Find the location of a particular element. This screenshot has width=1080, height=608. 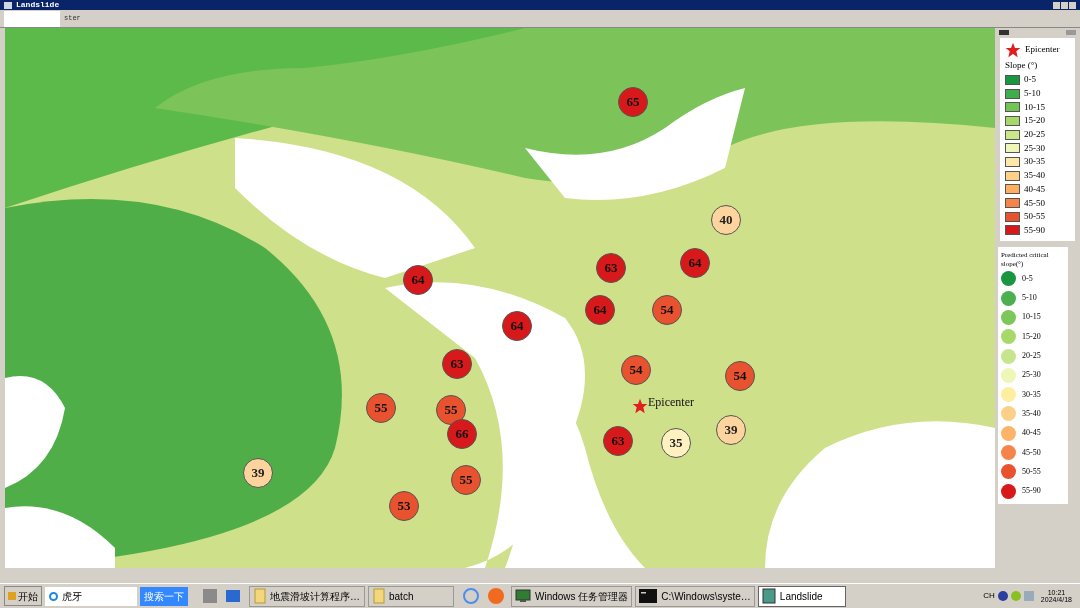

input-field is located at coordinates (32, 18).